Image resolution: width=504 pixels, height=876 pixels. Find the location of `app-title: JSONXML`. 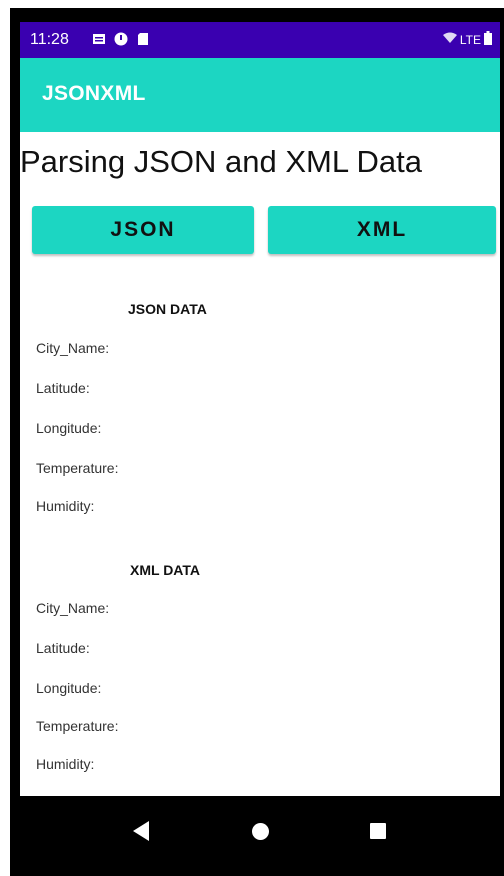

app-title: JSONXML is located at coordinates (94, 93).